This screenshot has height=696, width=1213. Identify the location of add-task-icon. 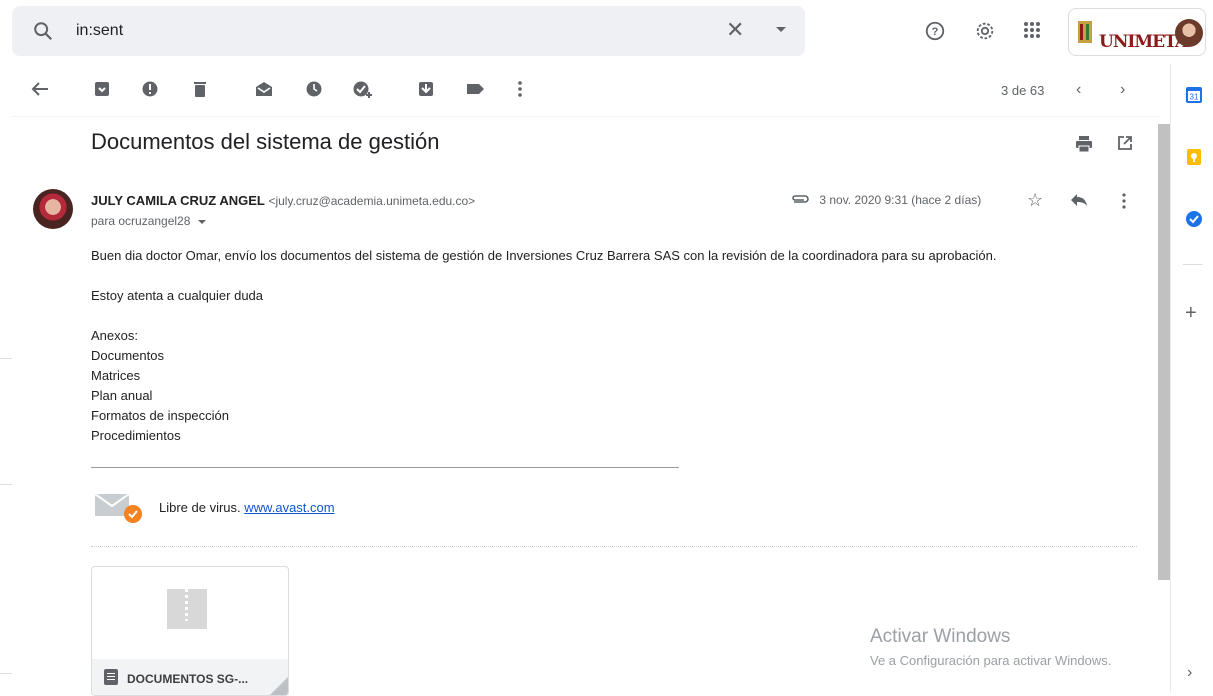
(363, 91).